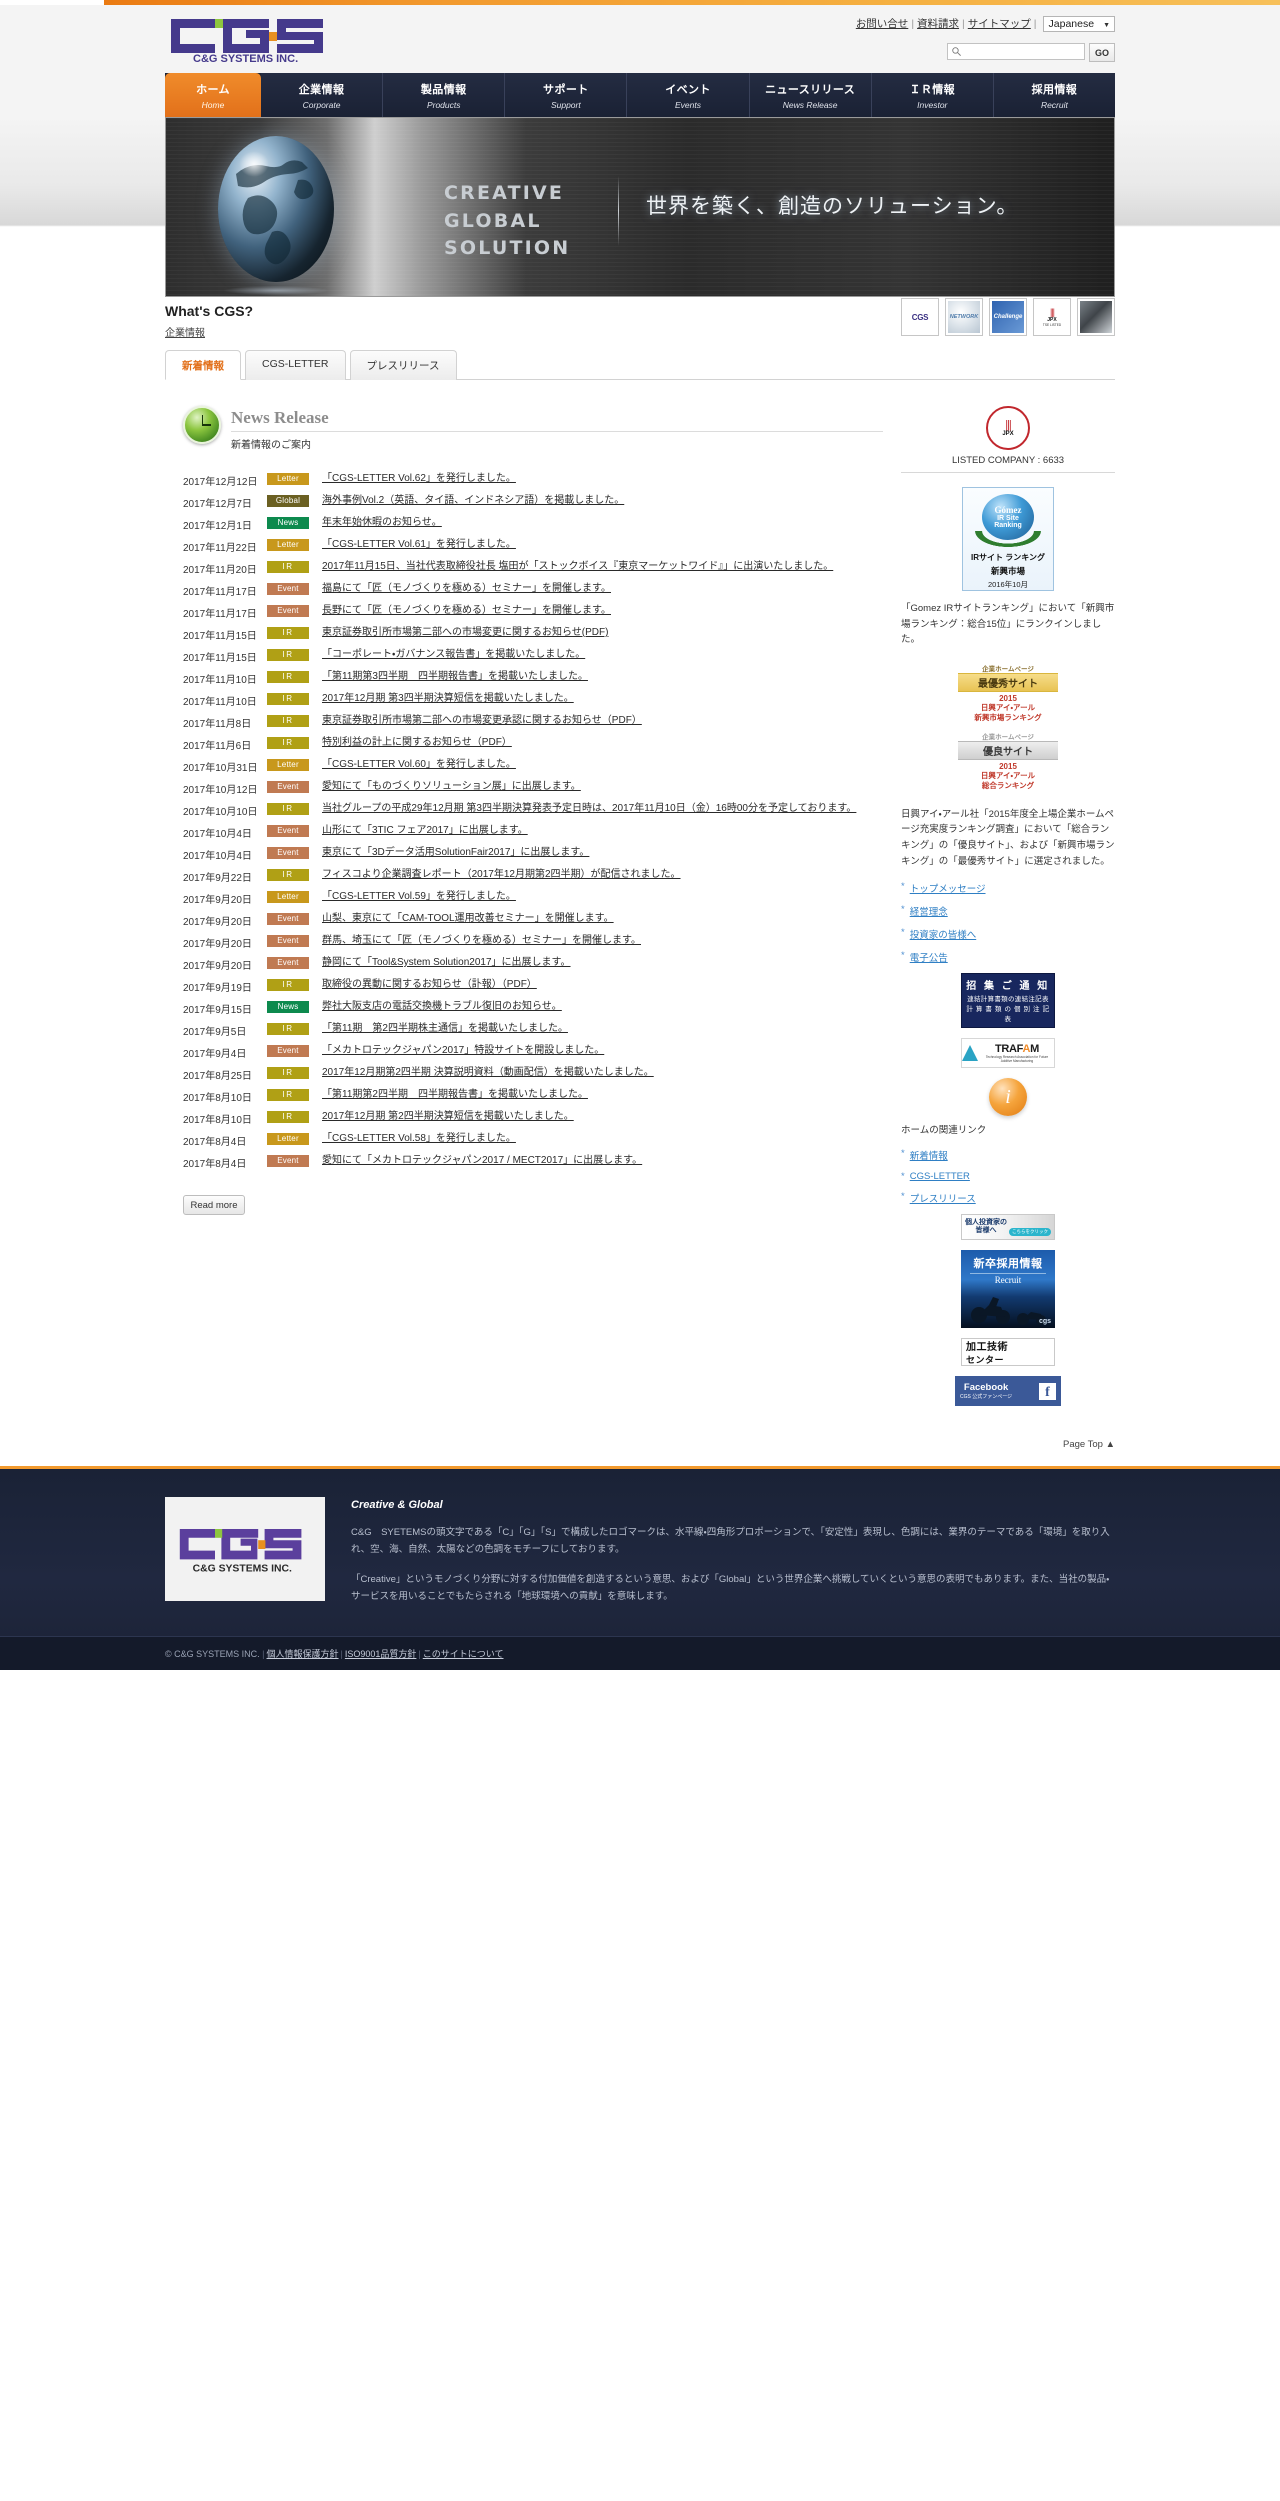 This screenshot has height=2501, width=1280. I want to click on sidebar-link-home-0: 新着情報, so click(929, 1155).